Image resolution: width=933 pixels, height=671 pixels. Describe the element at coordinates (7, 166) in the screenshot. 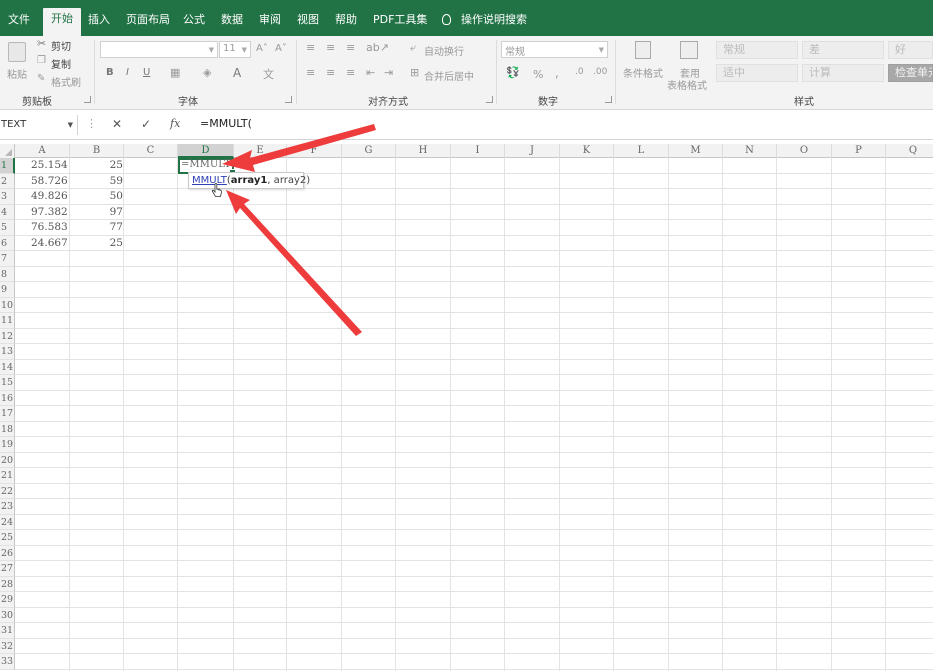

I see `row-header-1: 1` at that location.